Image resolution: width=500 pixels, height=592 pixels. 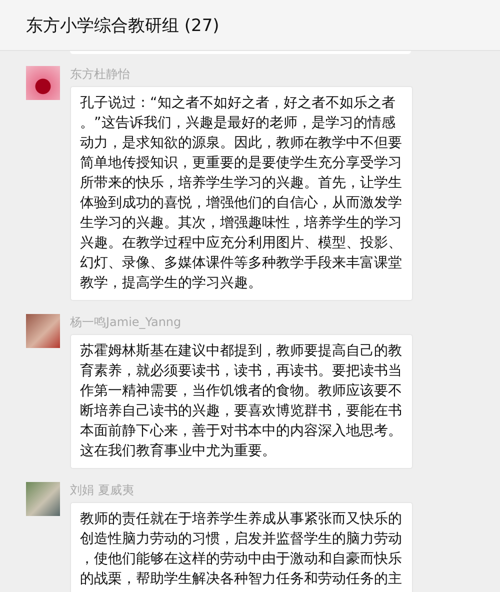 I want to click on window-title: 东方小学综合教研组 (27), so click(x=123, y=25).